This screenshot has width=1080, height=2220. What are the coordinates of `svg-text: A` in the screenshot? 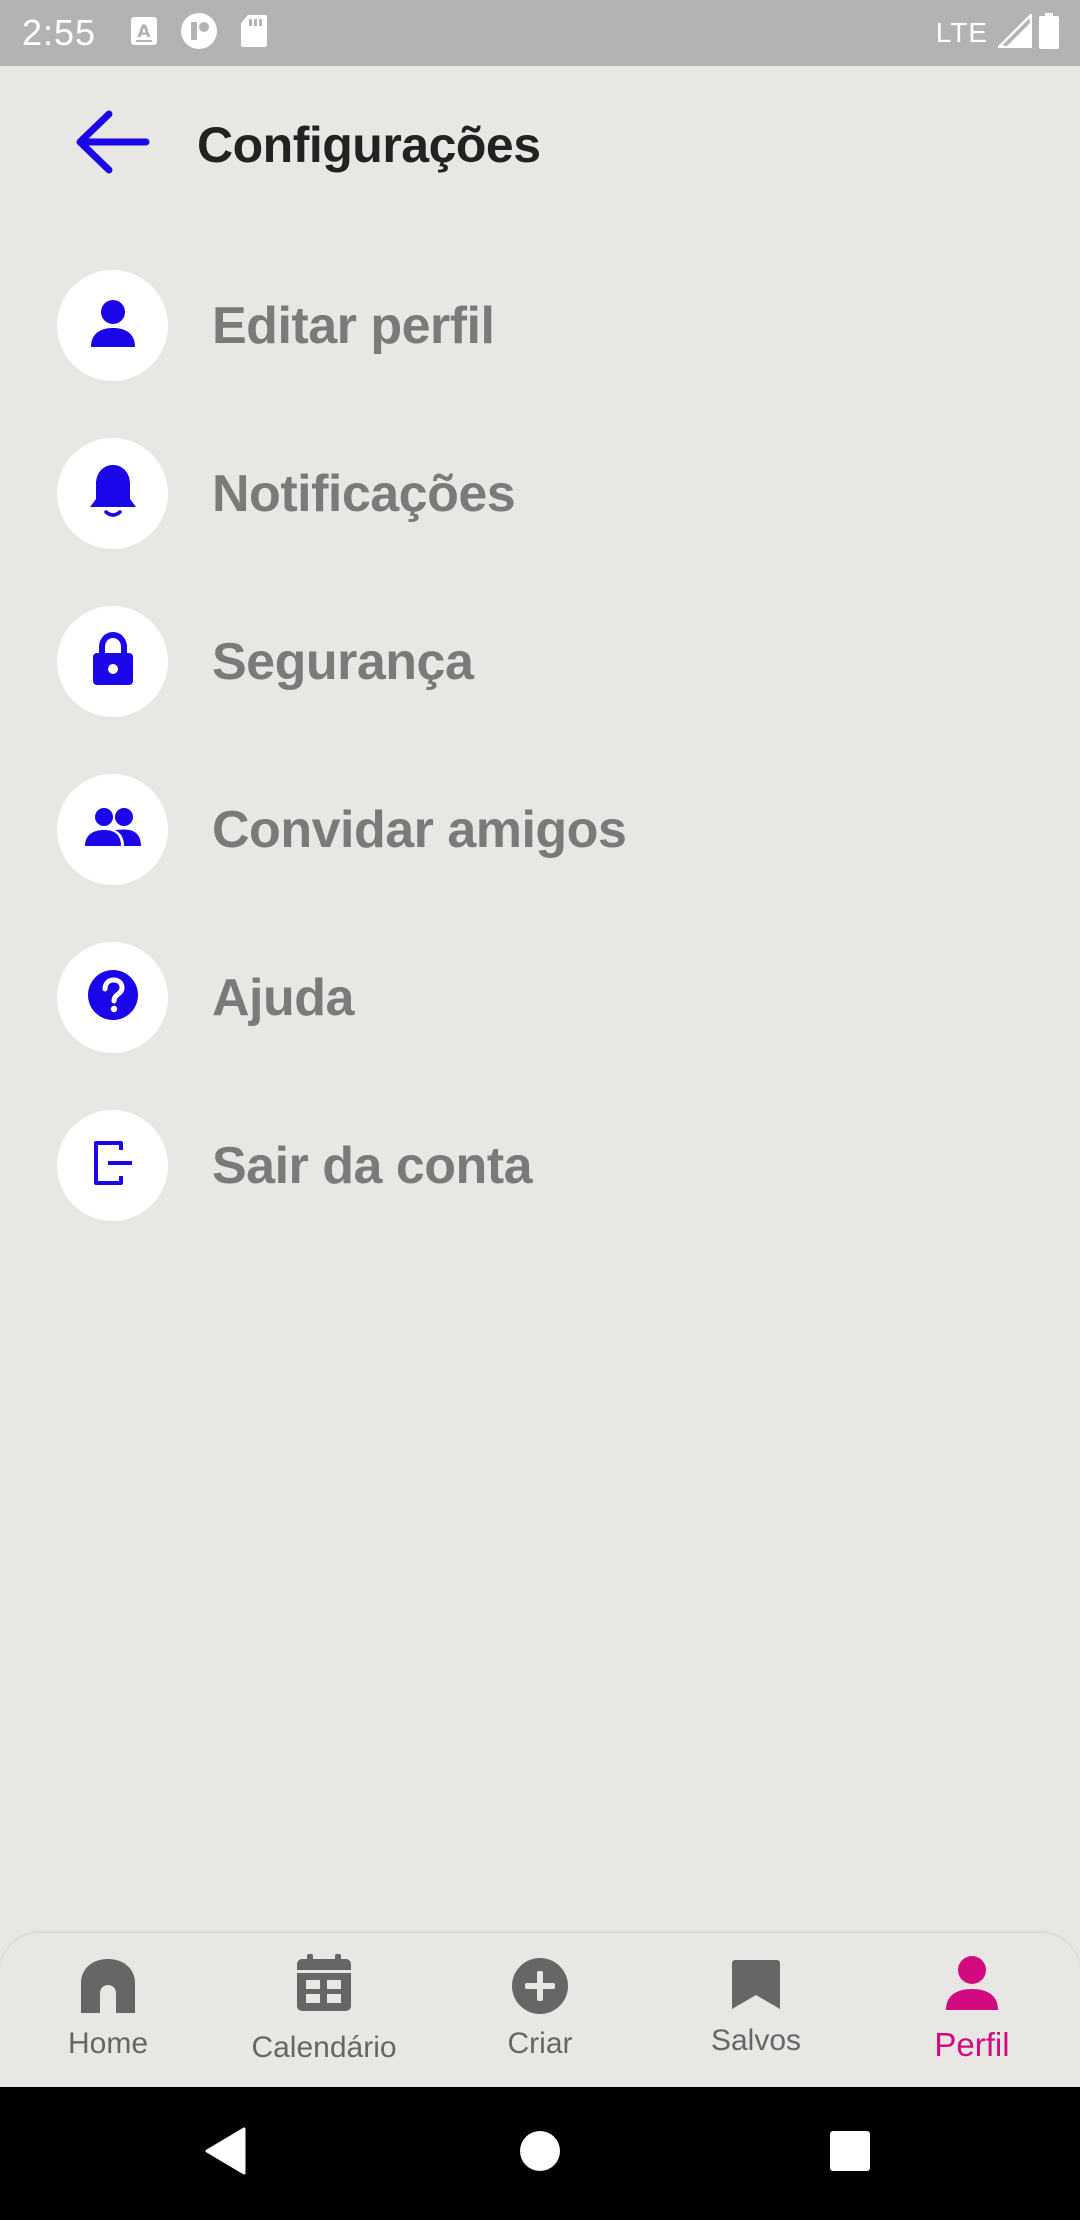 It's located at (144, 32).